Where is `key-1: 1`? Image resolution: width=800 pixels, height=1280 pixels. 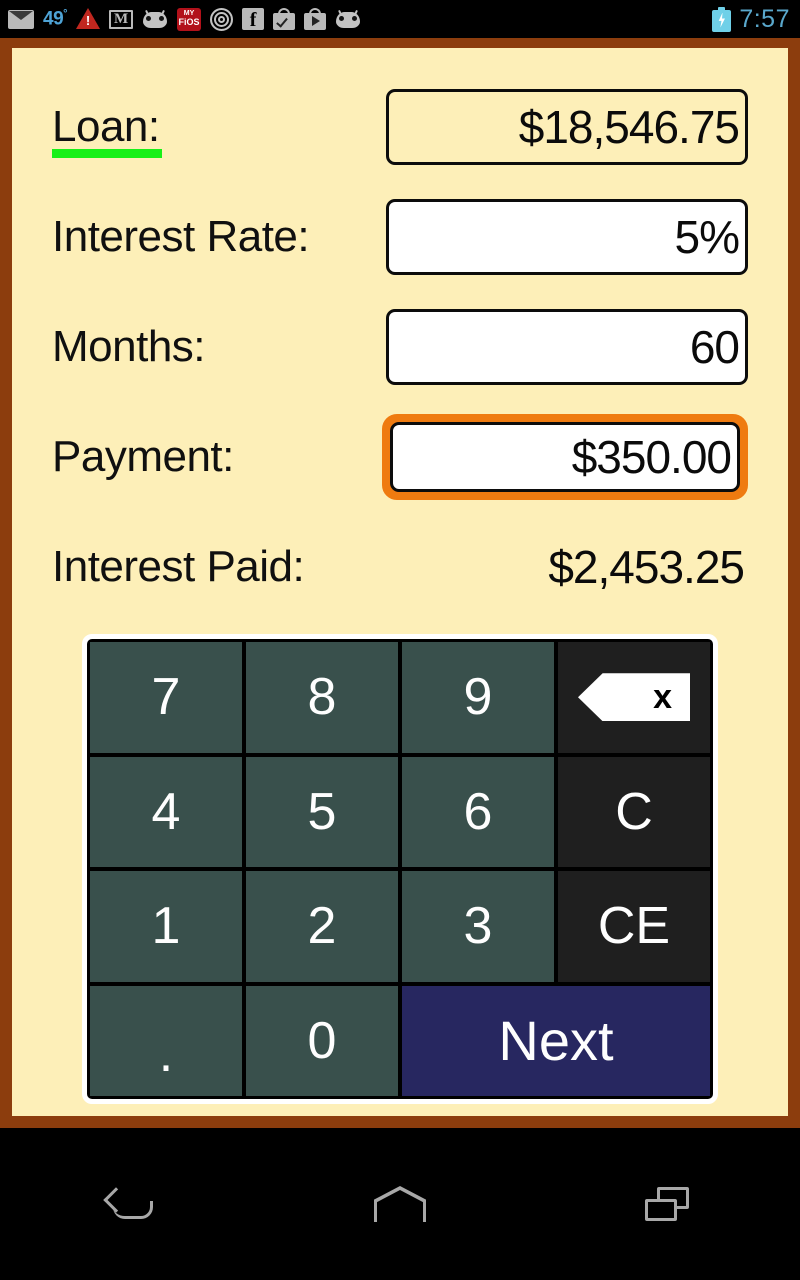
key-1: 1 is located at coordinates (166, 926).